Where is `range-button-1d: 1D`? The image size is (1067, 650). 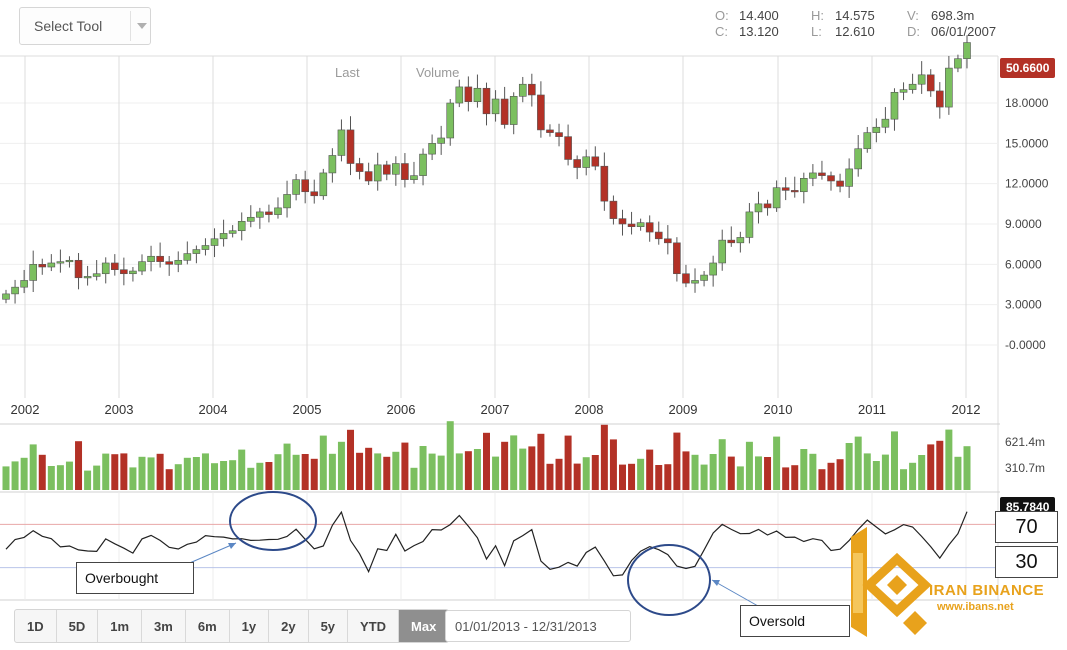
range-button-1d: 1D is located at coordinates (36, 626).